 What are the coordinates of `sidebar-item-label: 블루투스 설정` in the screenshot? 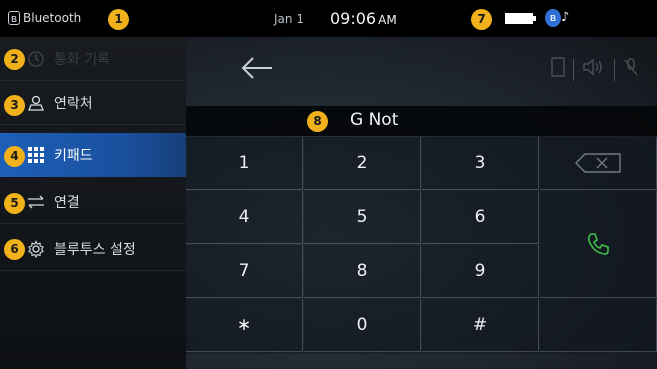 It's located at (95, 249).